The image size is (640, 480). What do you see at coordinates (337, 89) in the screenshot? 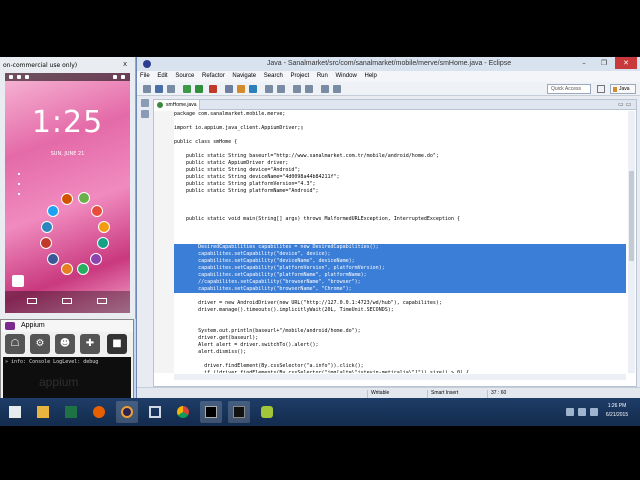
I see `forward-icon` at bounding box center [337, 89].